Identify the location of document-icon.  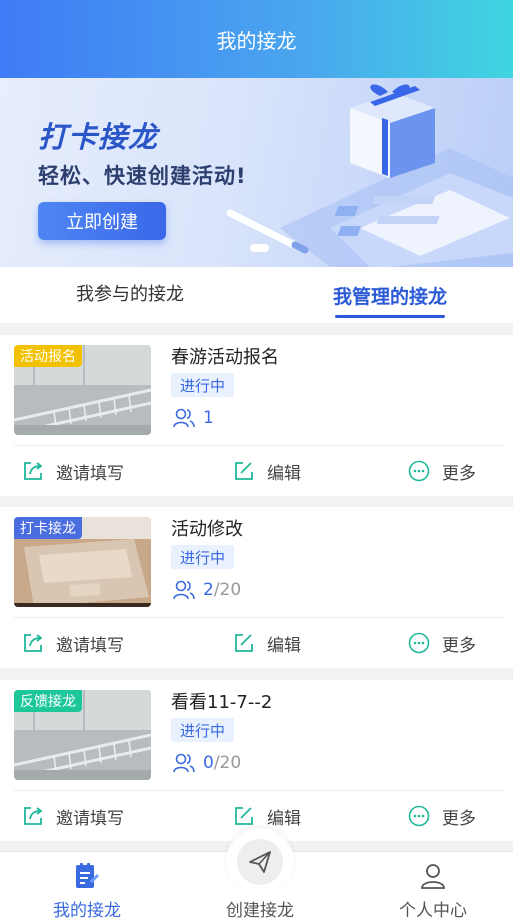
(88, 875).